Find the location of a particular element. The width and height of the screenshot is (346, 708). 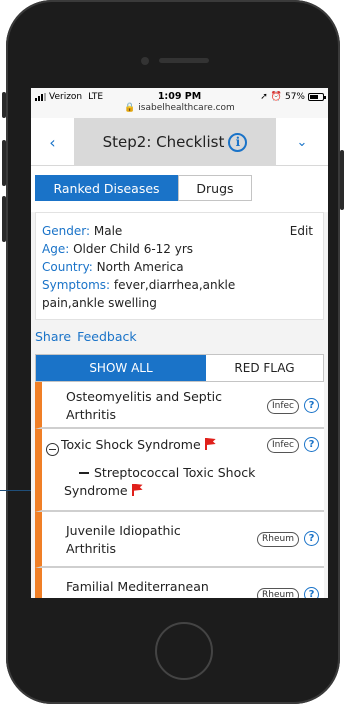

age-label: Age: is located at coordinates (56, 249).